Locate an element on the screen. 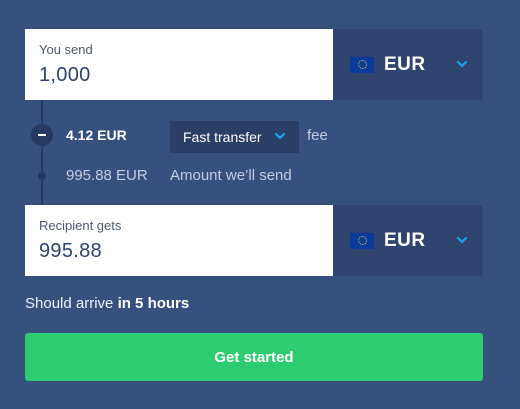 This screenshot has width=520, height=409. timeline-dot is located at coordinates (42, 176).